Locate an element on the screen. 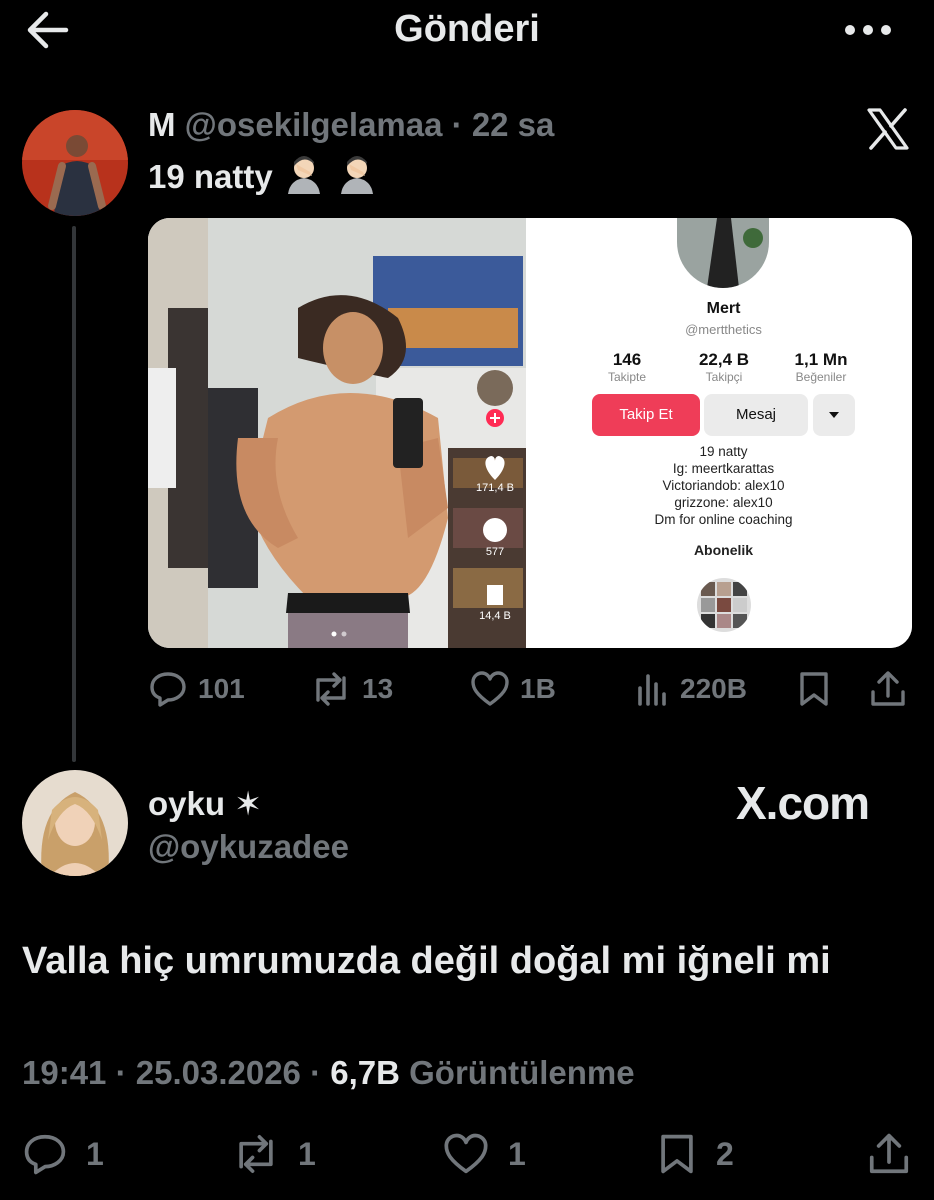 This screenshot has width=934, height=1200. main-user-avatar is located at coordinates (75, 823).